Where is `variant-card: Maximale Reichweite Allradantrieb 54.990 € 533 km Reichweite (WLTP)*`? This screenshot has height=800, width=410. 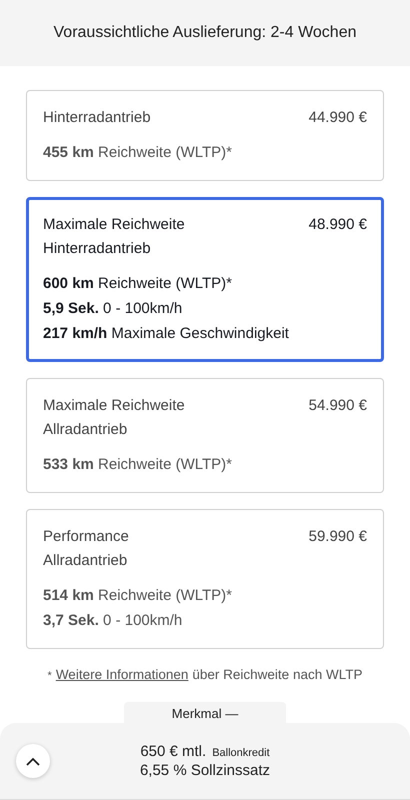
variant-card: Maximale Reichweite Allradantrieb 54.990 € 533 km Reichweite (WLTP)* is located at coordinates (205, 435).